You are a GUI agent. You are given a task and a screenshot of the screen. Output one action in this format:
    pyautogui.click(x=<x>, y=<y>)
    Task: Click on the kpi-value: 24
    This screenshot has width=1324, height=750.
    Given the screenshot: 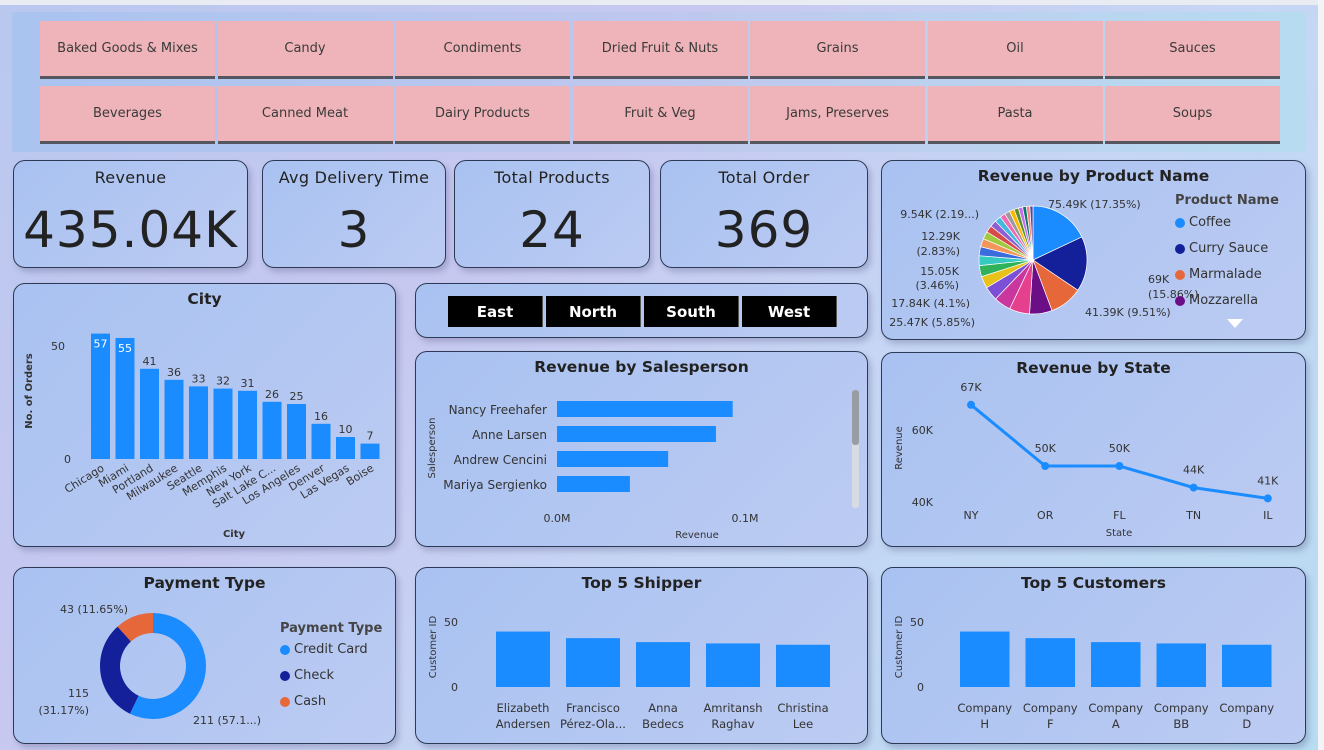 What is the action you would take?
    pyautogui.click(x=552, y=230)
    